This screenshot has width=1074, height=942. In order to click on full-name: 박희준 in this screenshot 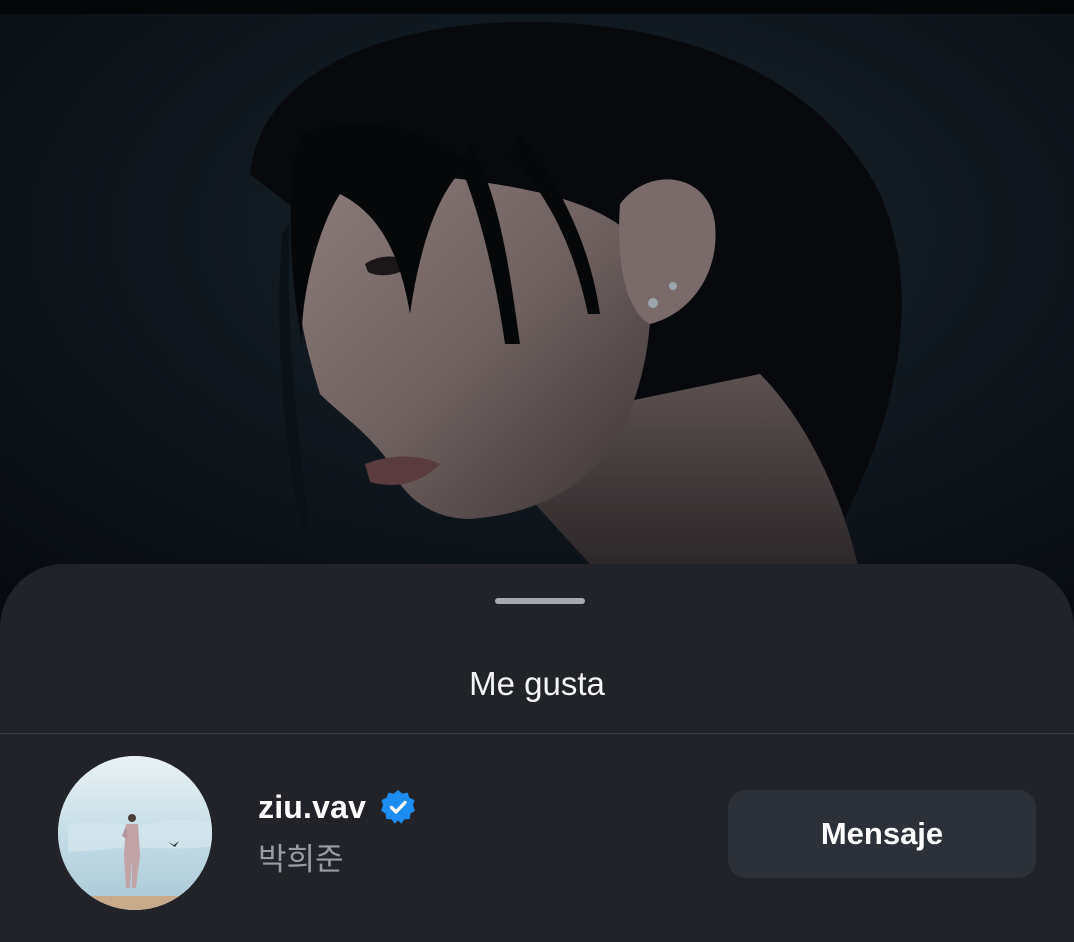, I will do `click(301, 860)`.